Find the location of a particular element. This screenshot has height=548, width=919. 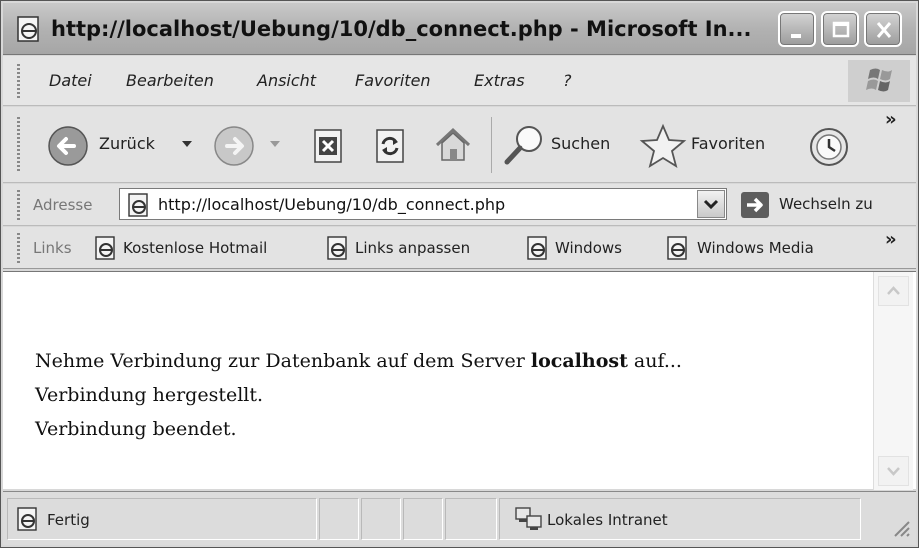

status-text: Fertig is located at coordinates (68, 520).